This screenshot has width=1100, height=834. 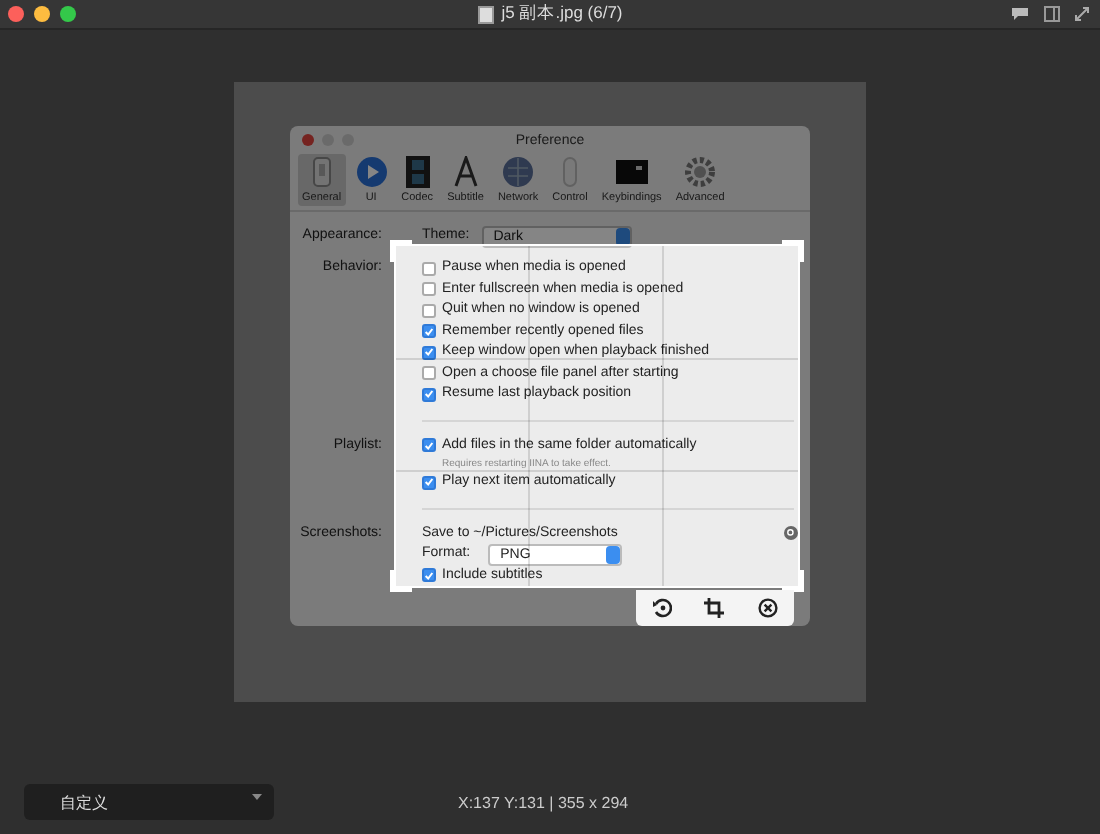 What do you see at coordinates (1082, 14) in the screenshot?
I see `expand-icon` at bounding box center [1082, 14].